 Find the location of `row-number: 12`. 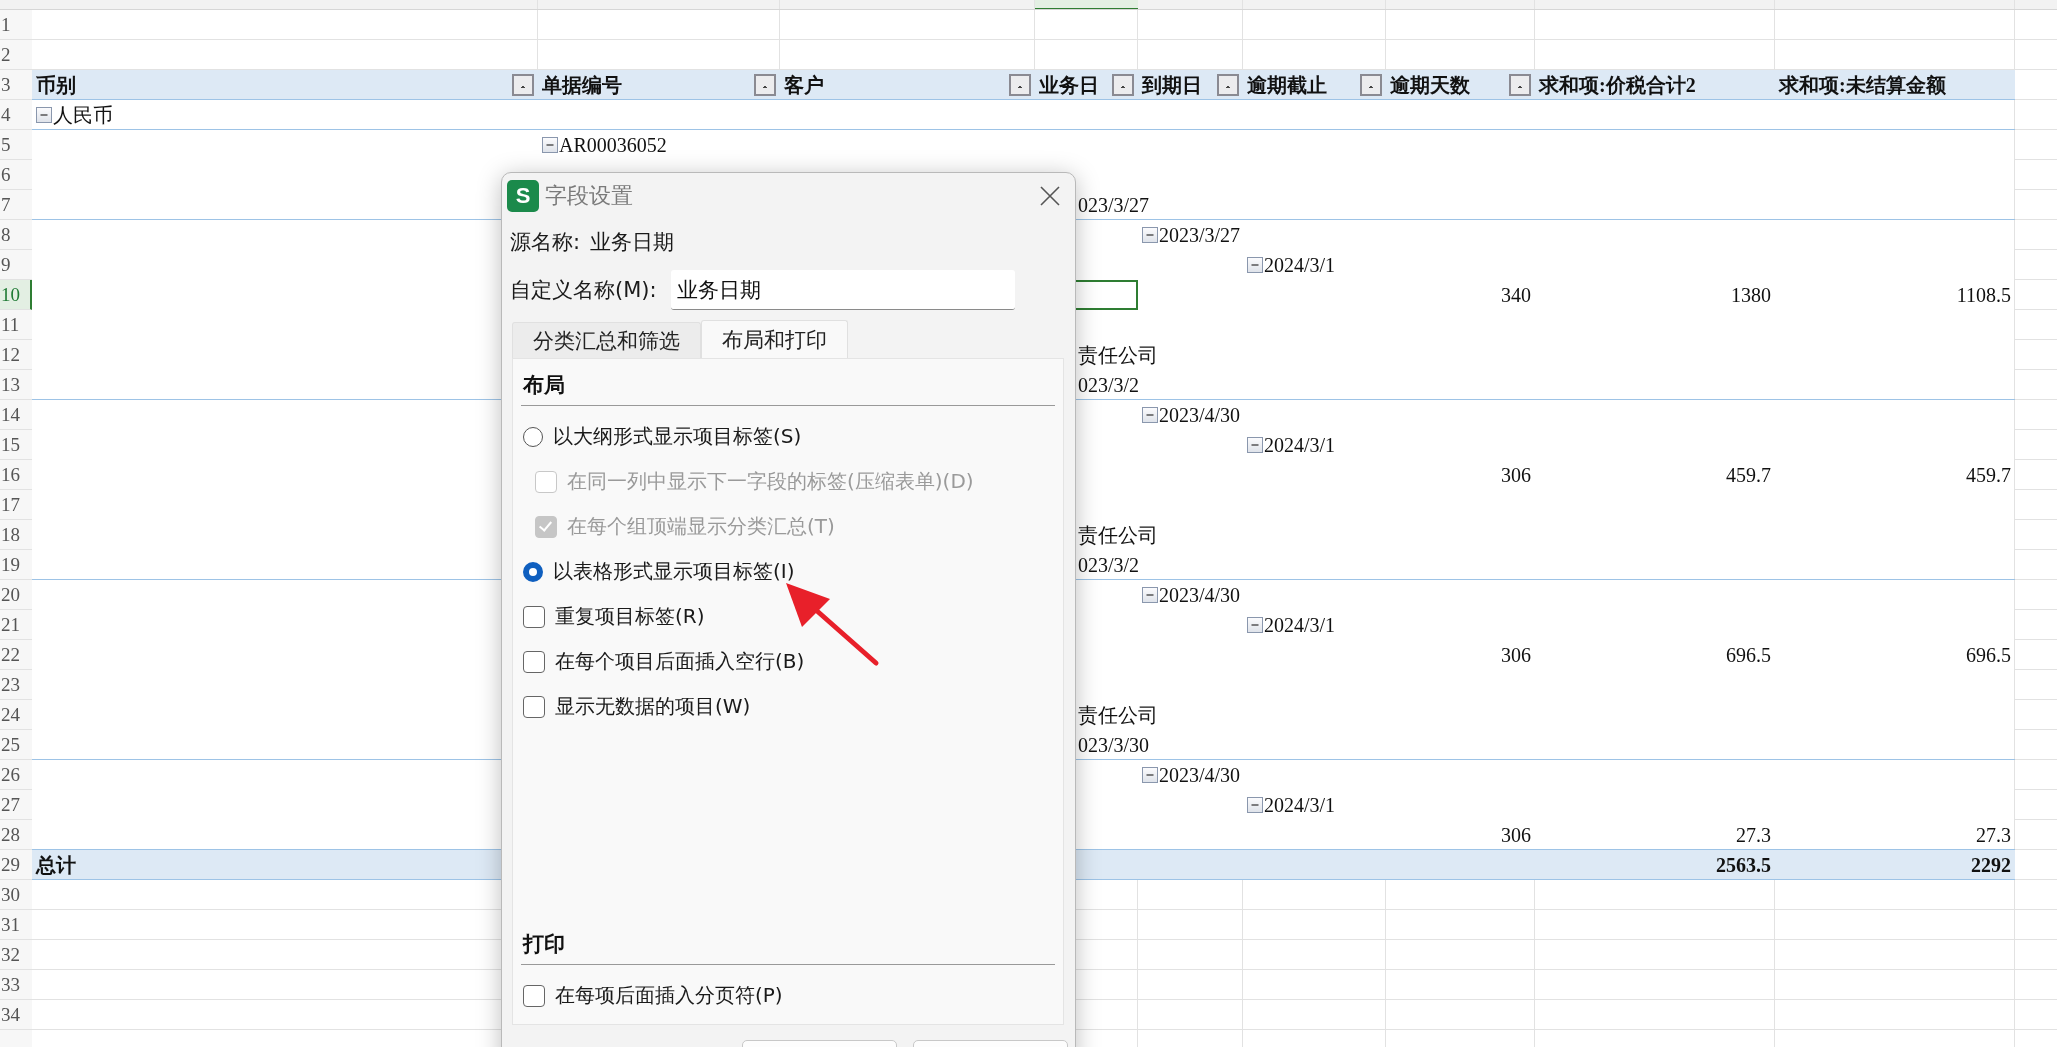

row-number: 12 is located at coordinates (16, 355).